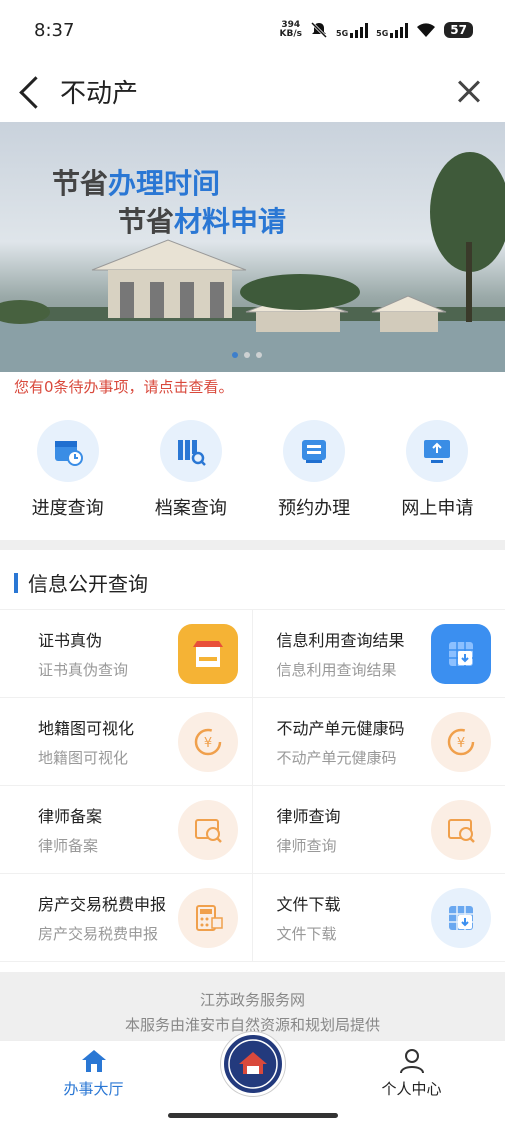 The width and height of the screenshot is (505, 1125). Describe the element at coordinates (67, 451) in the screenshot. I see `calendar-clock-icon` at that location.